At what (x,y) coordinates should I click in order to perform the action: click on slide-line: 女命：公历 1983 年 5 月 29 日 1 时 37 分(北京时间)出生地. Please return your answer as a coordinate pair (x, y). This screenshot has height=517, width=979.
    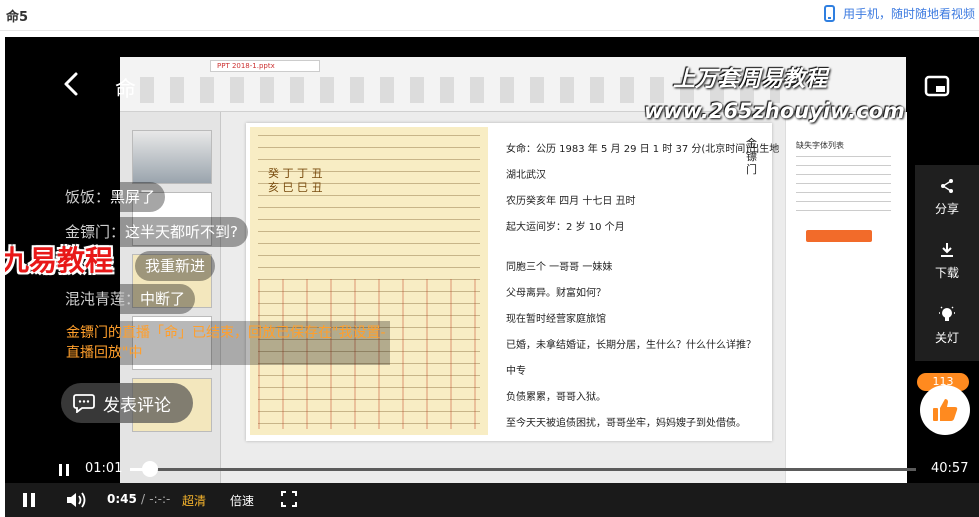
    Looking at the image, I should click on (643, 149).